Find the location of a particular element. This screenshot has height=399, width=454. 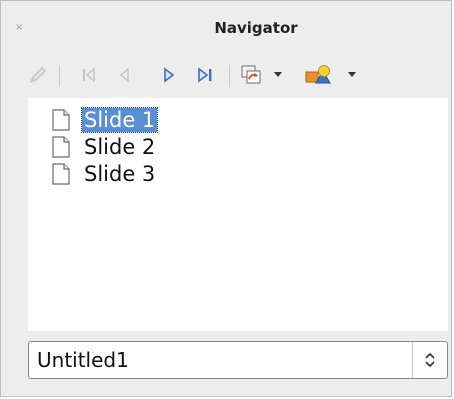

first-slide-icon is located at coordinates (89, 75).